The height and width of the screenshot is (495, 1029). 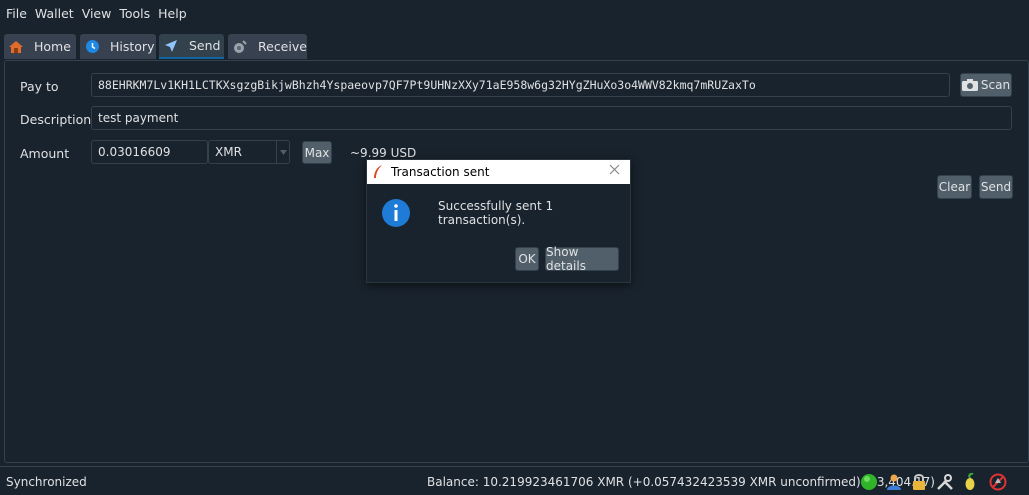 What do you see at coordinates (383, 153) in the screenshot?
I see `fiat-estimate: ~9.99 USD` at bounding box center [383, 153].